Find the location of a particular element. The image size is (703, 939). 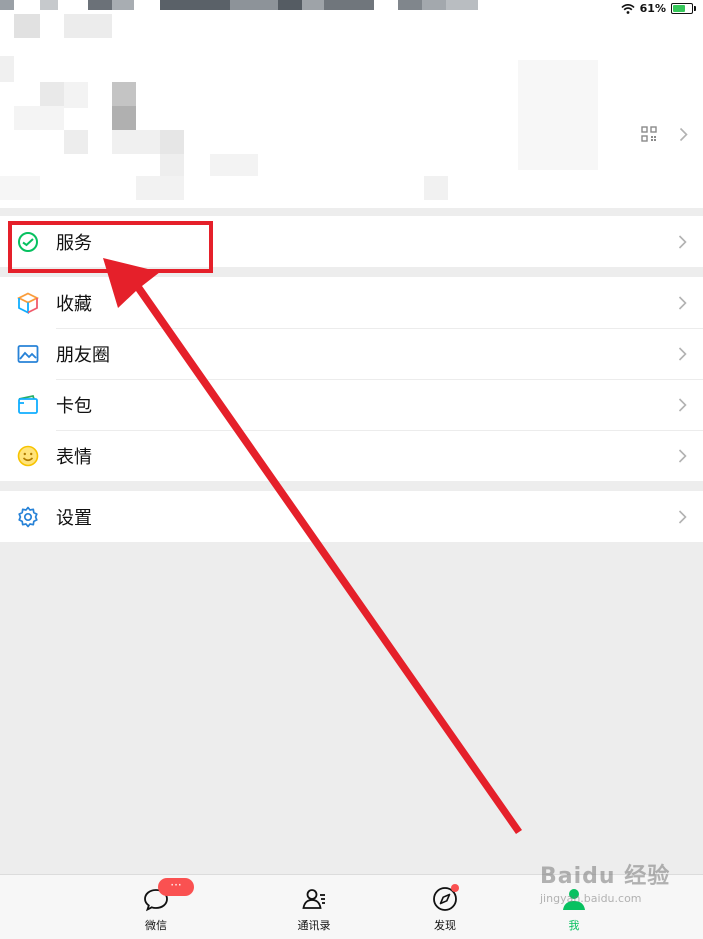

tab-label: 微信 is located at coordinates (156, 925).